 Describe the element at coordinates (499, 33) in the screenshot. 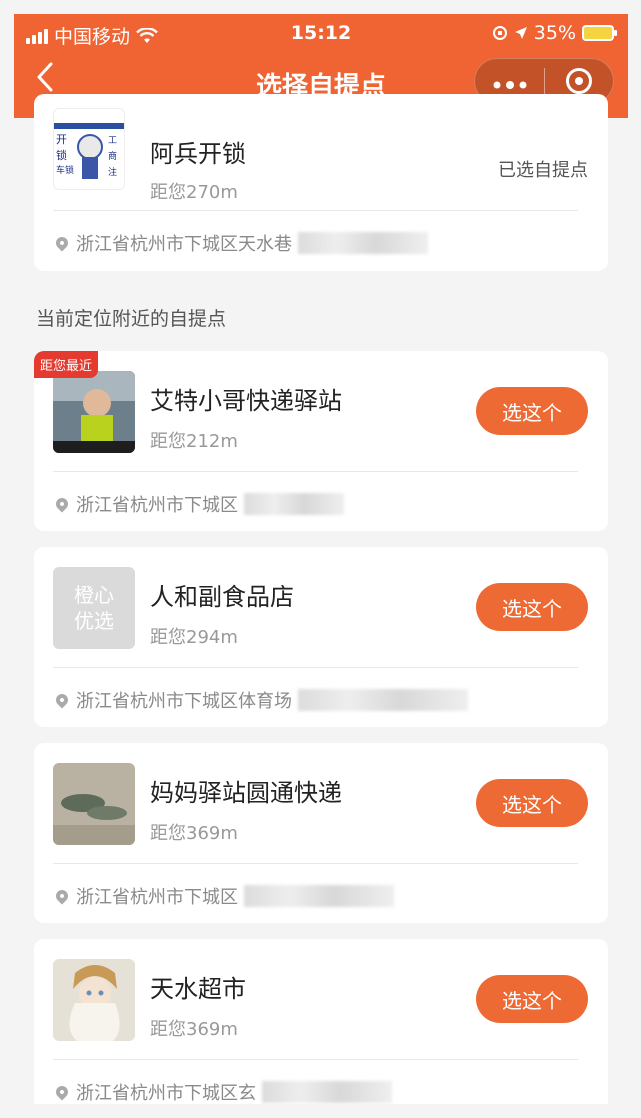

I see `lock-rotation-icon` at that location.